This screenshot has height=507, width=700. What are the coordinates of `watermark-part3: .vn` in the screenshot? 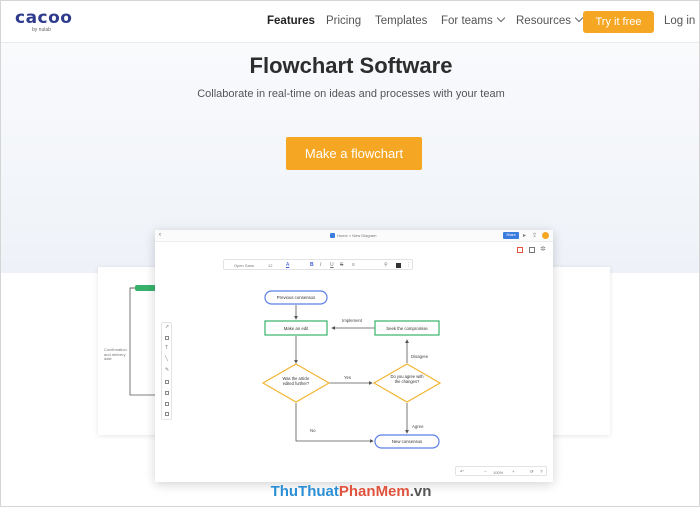 It's located at (420, 491).